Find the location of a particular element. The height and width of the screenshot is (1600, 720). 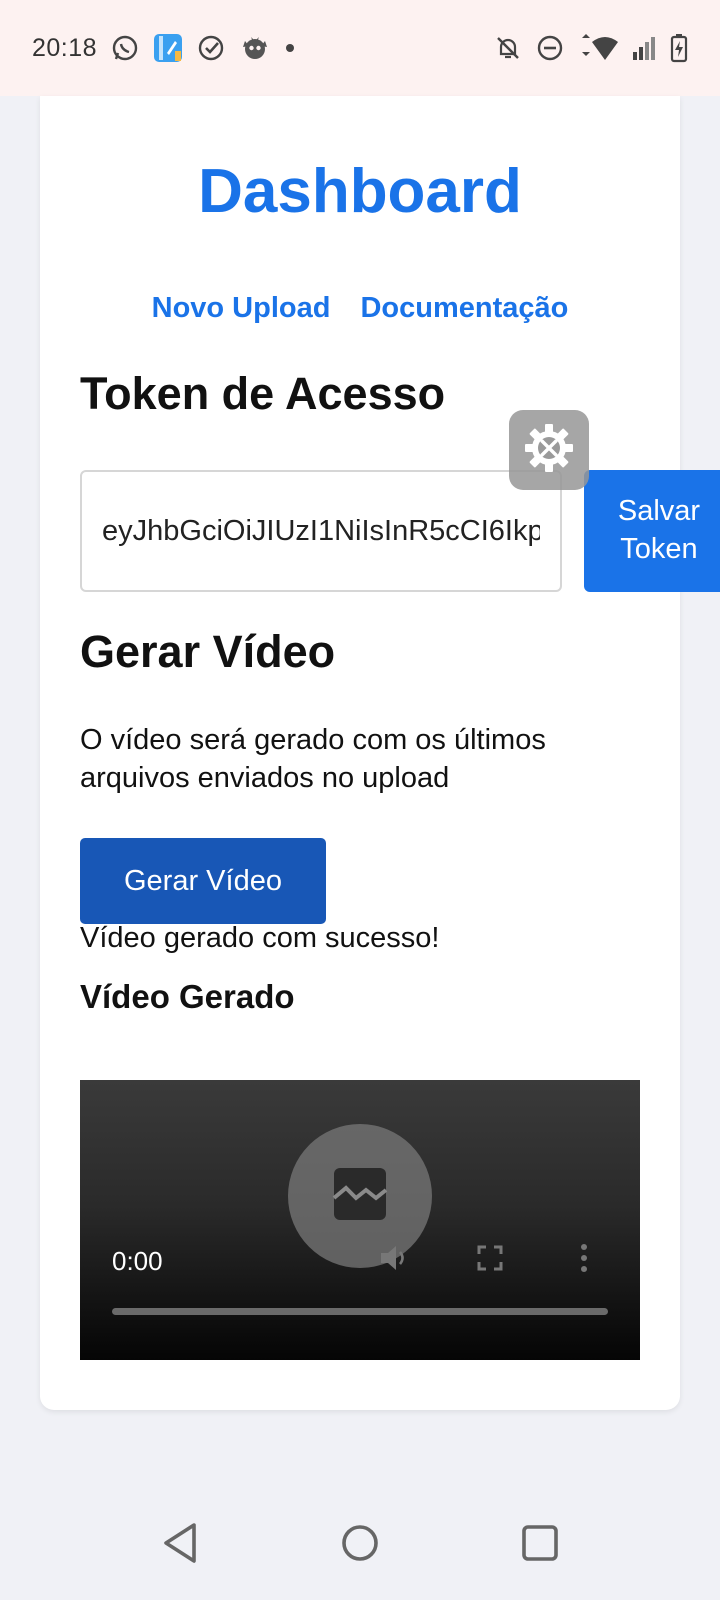

bell-off-icon is located at coordinates (508, 48).